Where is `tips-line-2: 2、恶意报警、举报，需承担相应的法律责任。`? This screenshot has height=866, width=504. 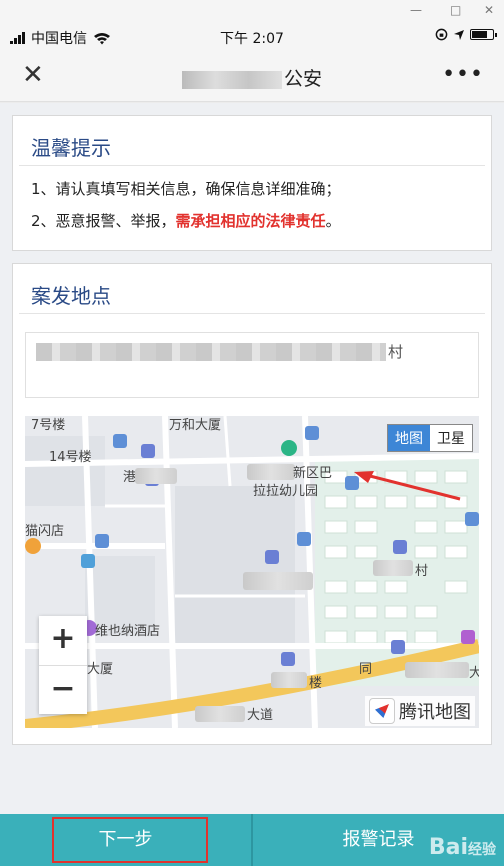
tips-line-2: 2、恶意报警、举报，需承担相应的法律责任。 is located at coordinates (252, 220).